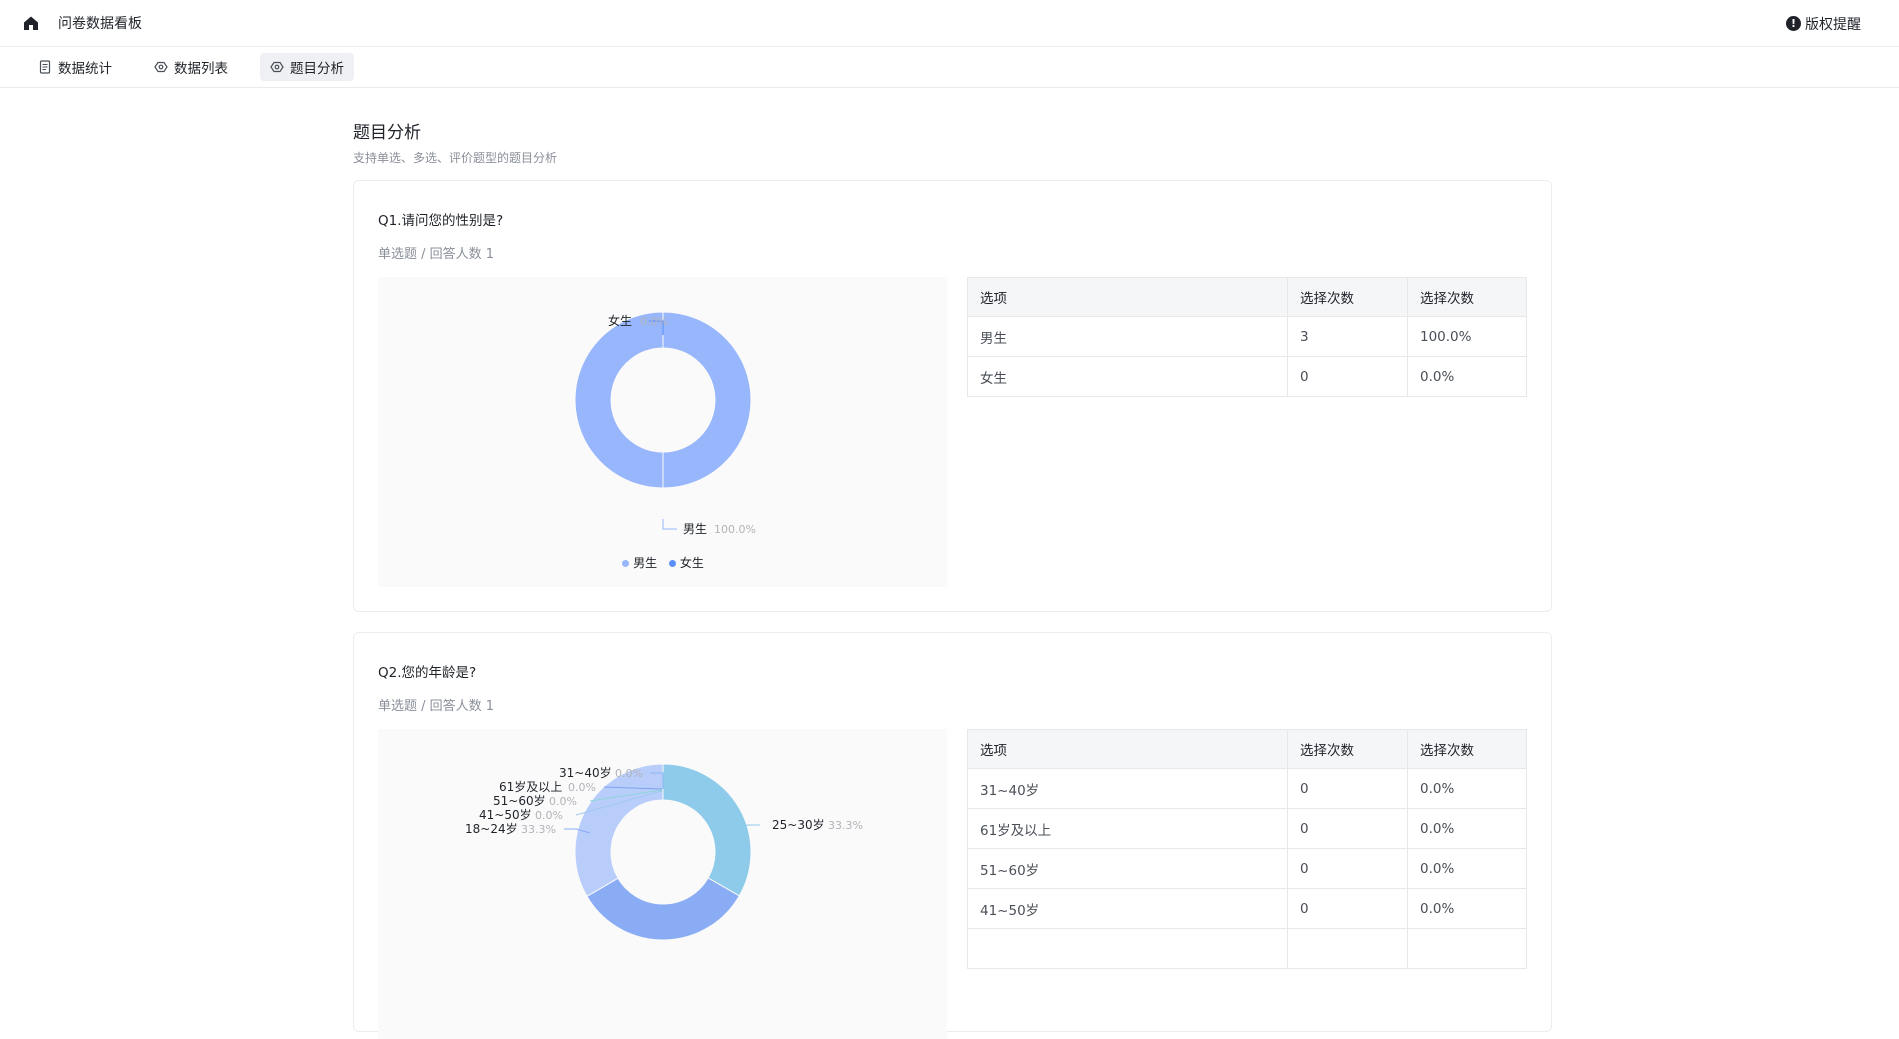 The width and height of the screenshot is (1899, 1039). Describe the element at coordinates (695, 529) in the screenshot. I see `slice-label-name: 男生` at that location.